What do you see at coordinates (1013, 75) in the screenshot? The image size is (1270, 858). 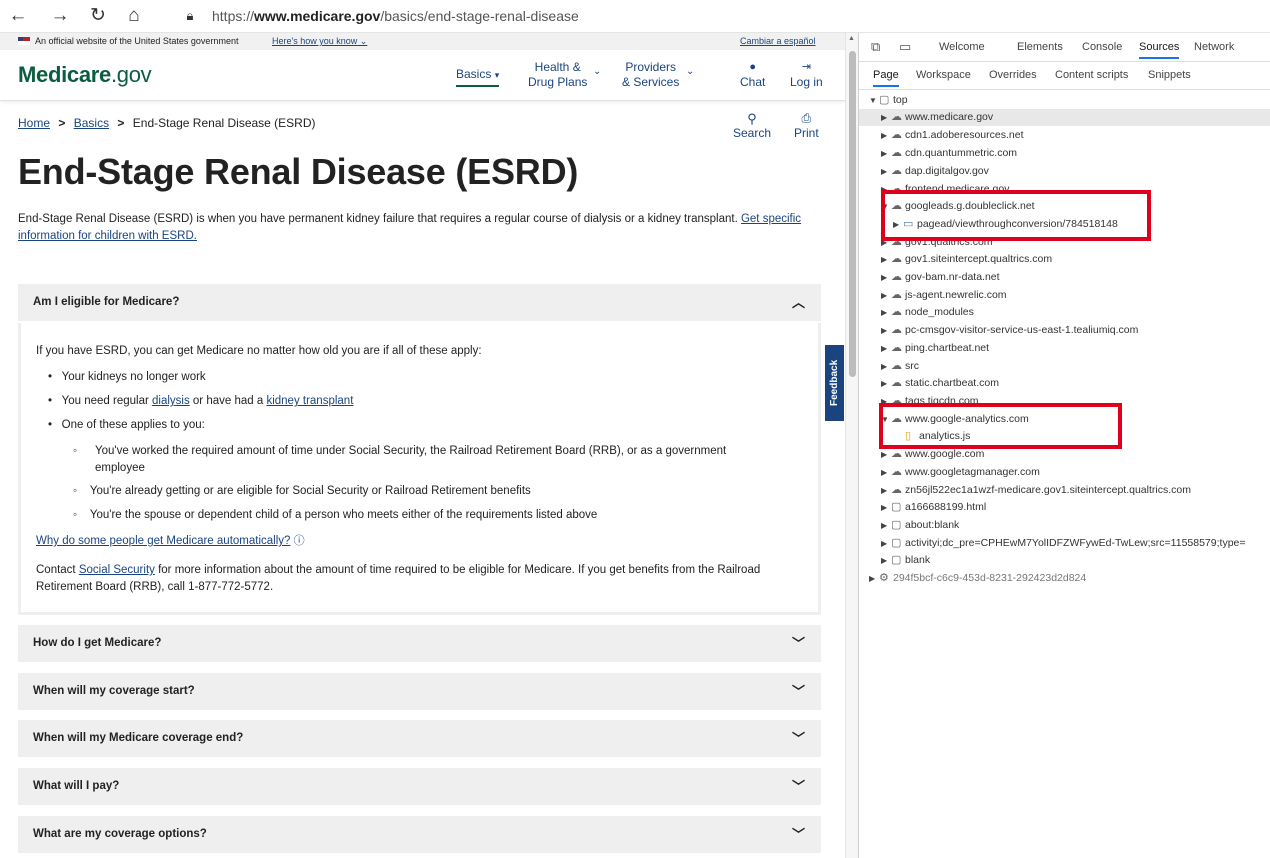 I see `subtab-overrides: Overrides` at bounding box center [1013, 75].